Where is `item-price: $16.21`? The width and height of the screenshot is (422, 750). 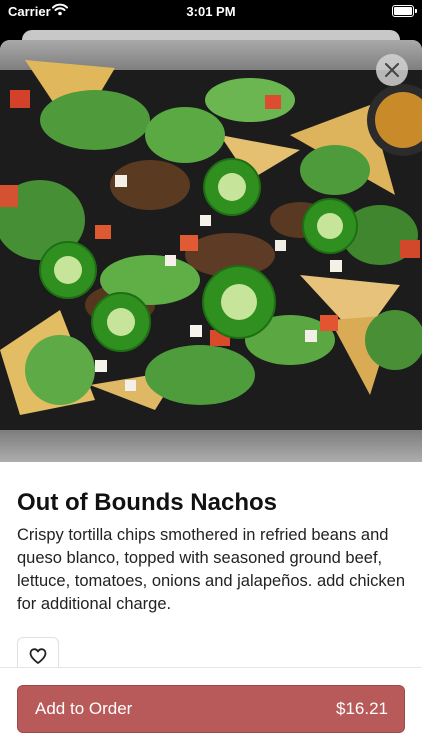
item-price: $16.21 is located at coordinates (362, 708).